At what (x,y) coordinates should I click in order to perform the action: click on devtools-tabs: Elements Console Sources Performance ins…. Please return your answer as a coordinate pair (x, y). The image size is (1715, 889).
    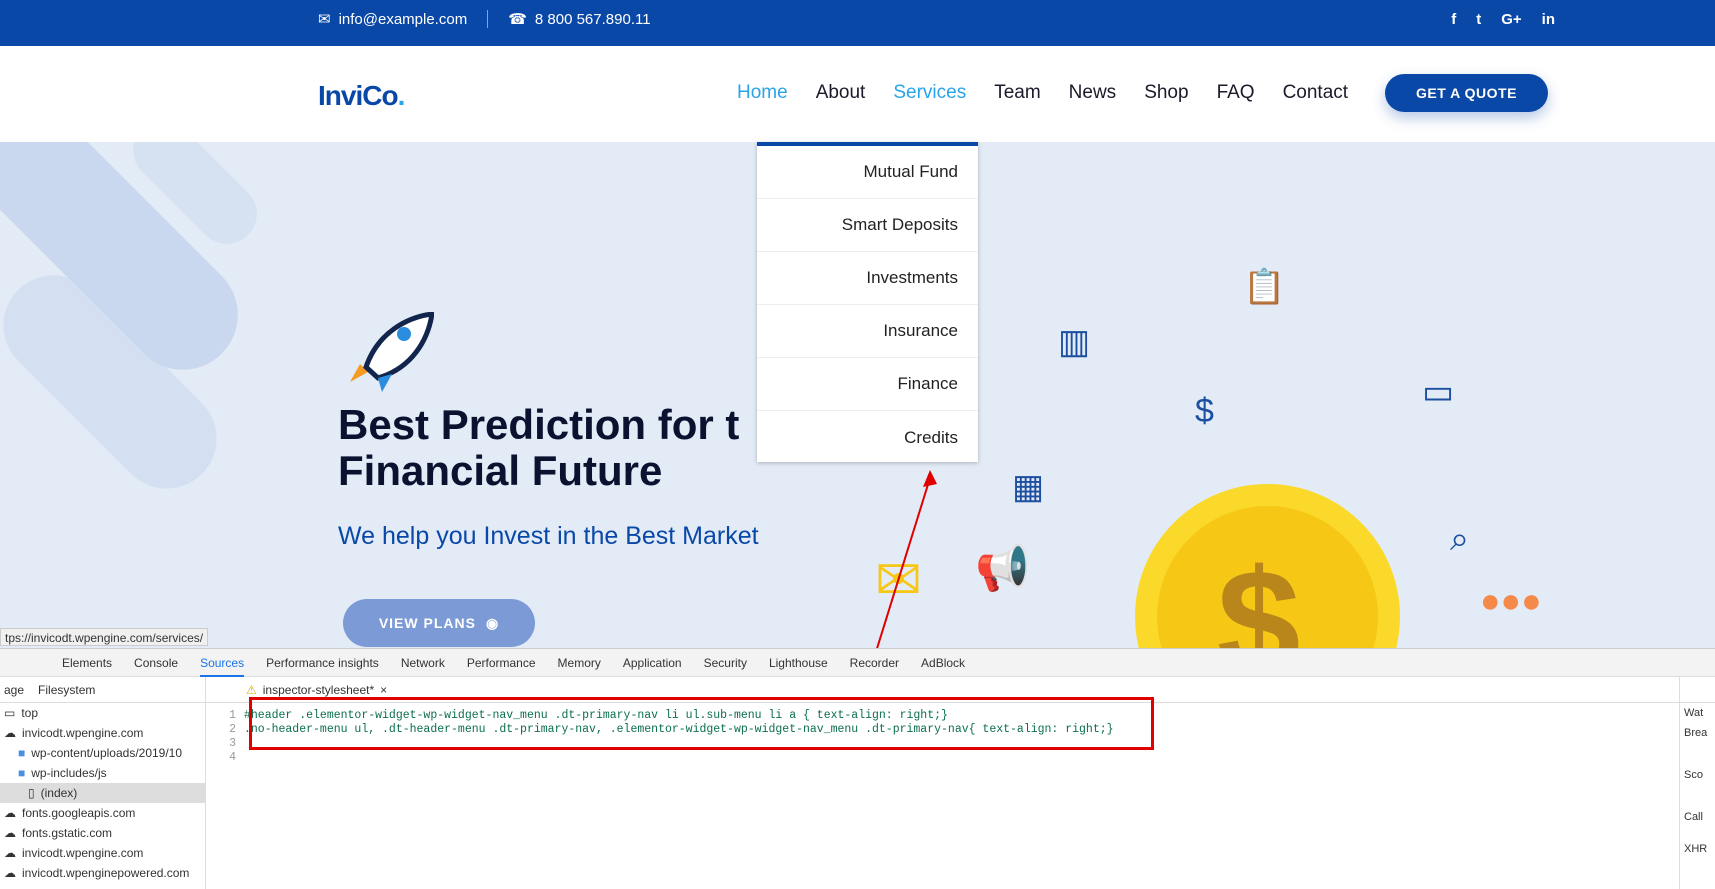
    Looking at the image, I should click on (857, 663).